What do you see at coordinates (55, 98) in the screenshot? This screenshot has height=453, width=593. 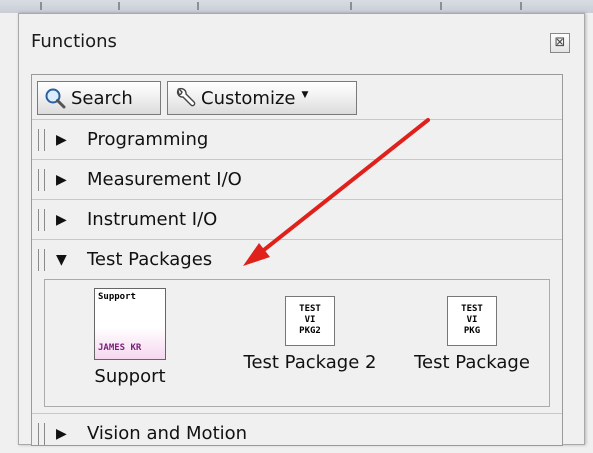 I see `search-icon` at bounding box center [55, 98].